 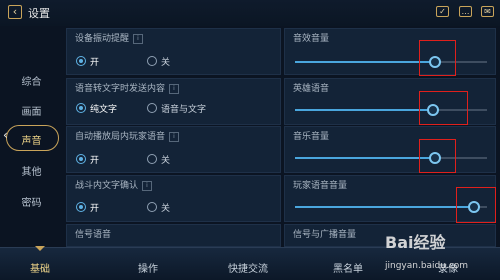 What do you see at coordinates (81, 61) in the screenshot?
I see `radio-vibration-on` at bounding box center [81, 61].